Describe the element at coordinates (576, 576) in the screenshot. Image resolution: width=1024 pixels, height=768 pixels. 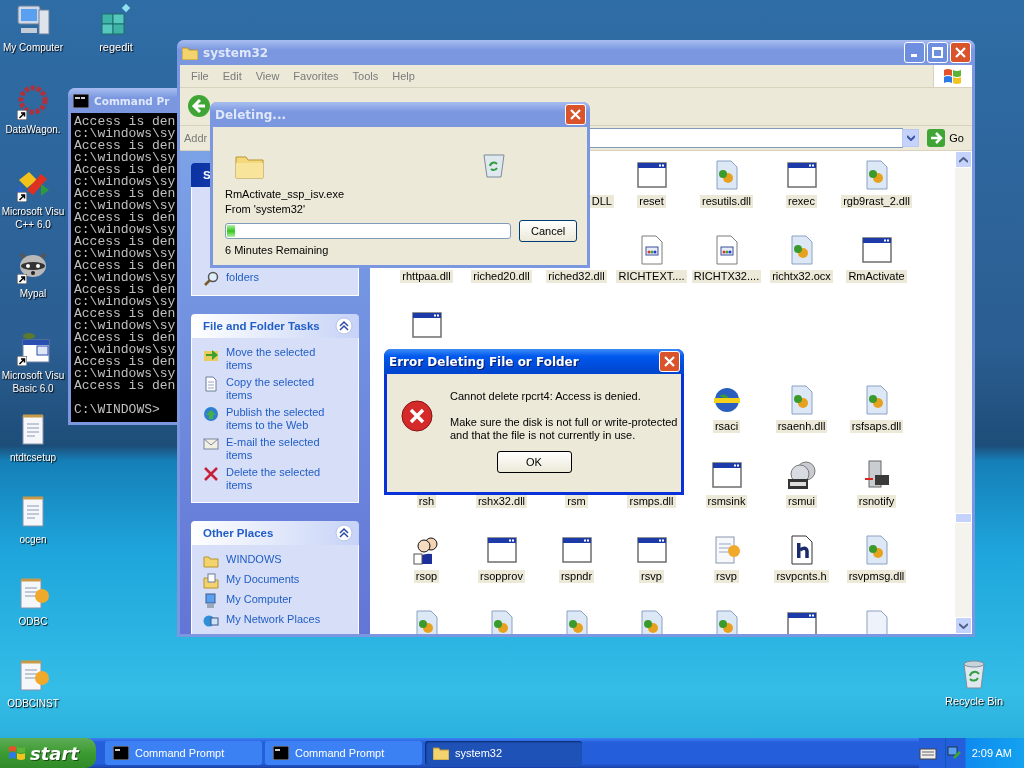
I see `file-name: rspndr` at that location.